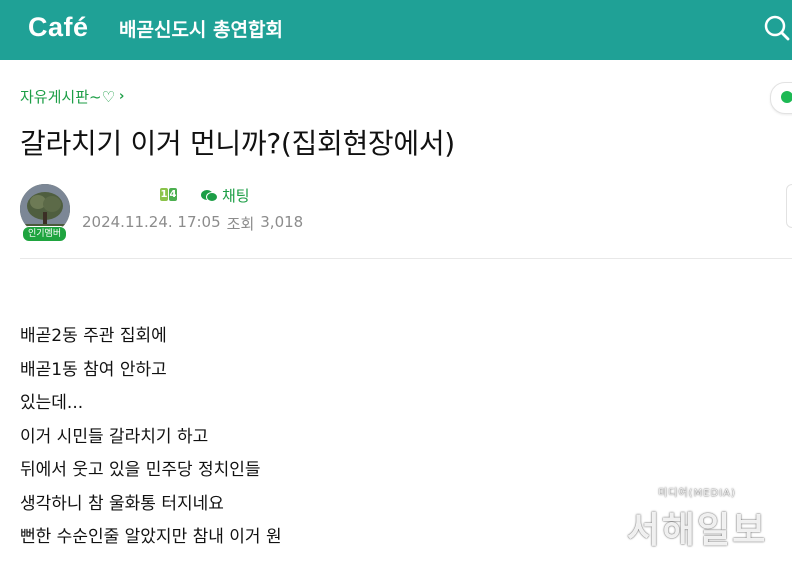 This screenshot has height=567, width=792. What do you see at coordinates (282, 222) in the screenshot?
I see `views-count: 3,018` at bounding box center [282, 222].